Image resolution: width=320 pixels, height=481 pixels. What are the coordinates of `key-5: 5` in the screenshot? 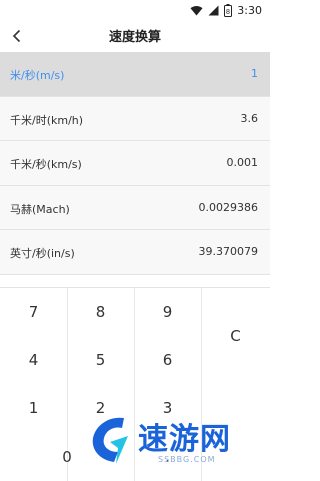 It's located at (100, 360).